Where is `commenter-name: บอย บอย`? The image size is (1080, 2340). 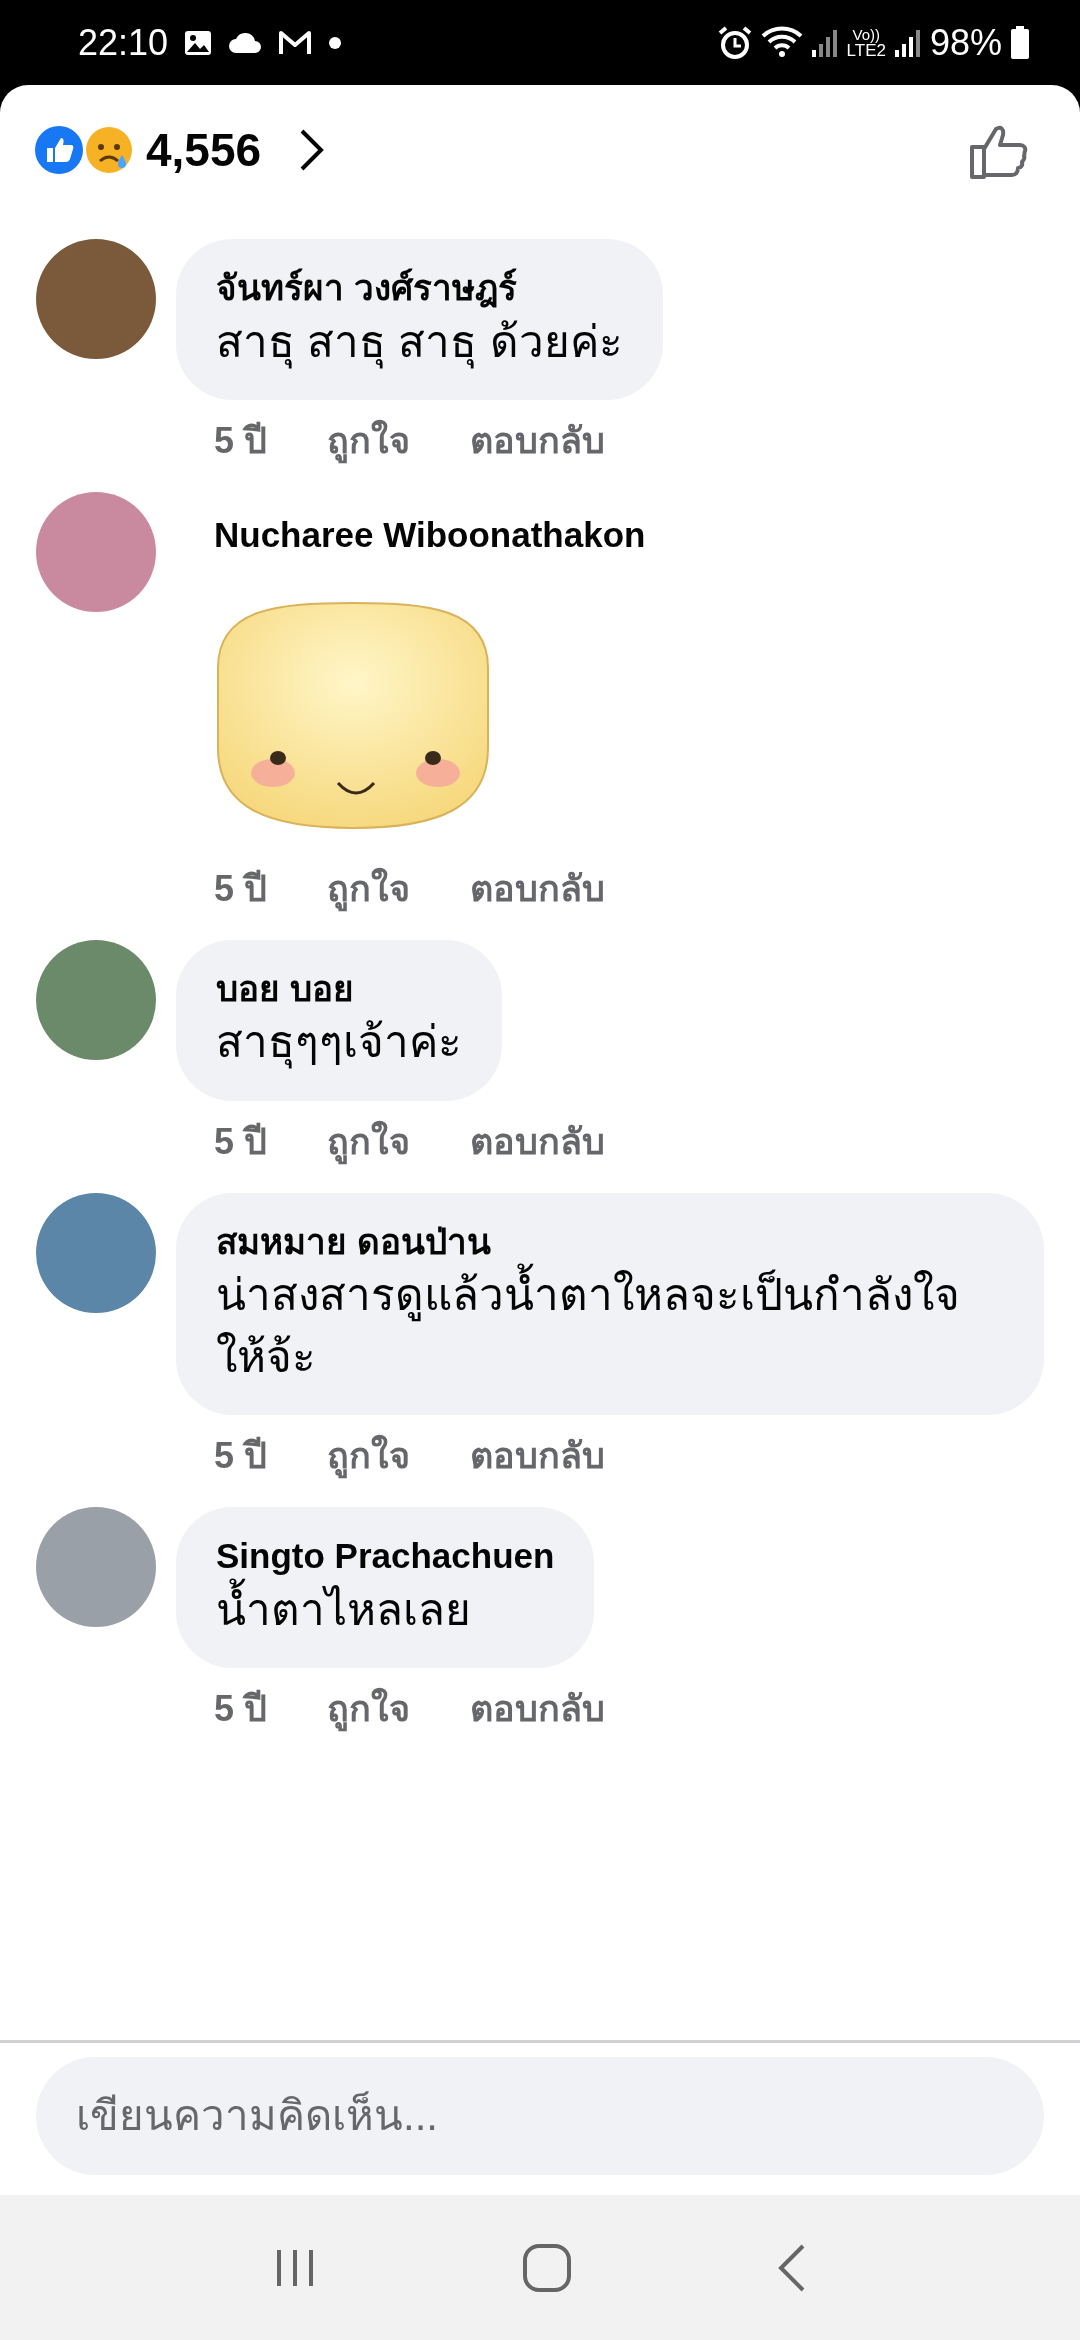 commenter-name: บอย บอย is located at coordinates (339, 988).